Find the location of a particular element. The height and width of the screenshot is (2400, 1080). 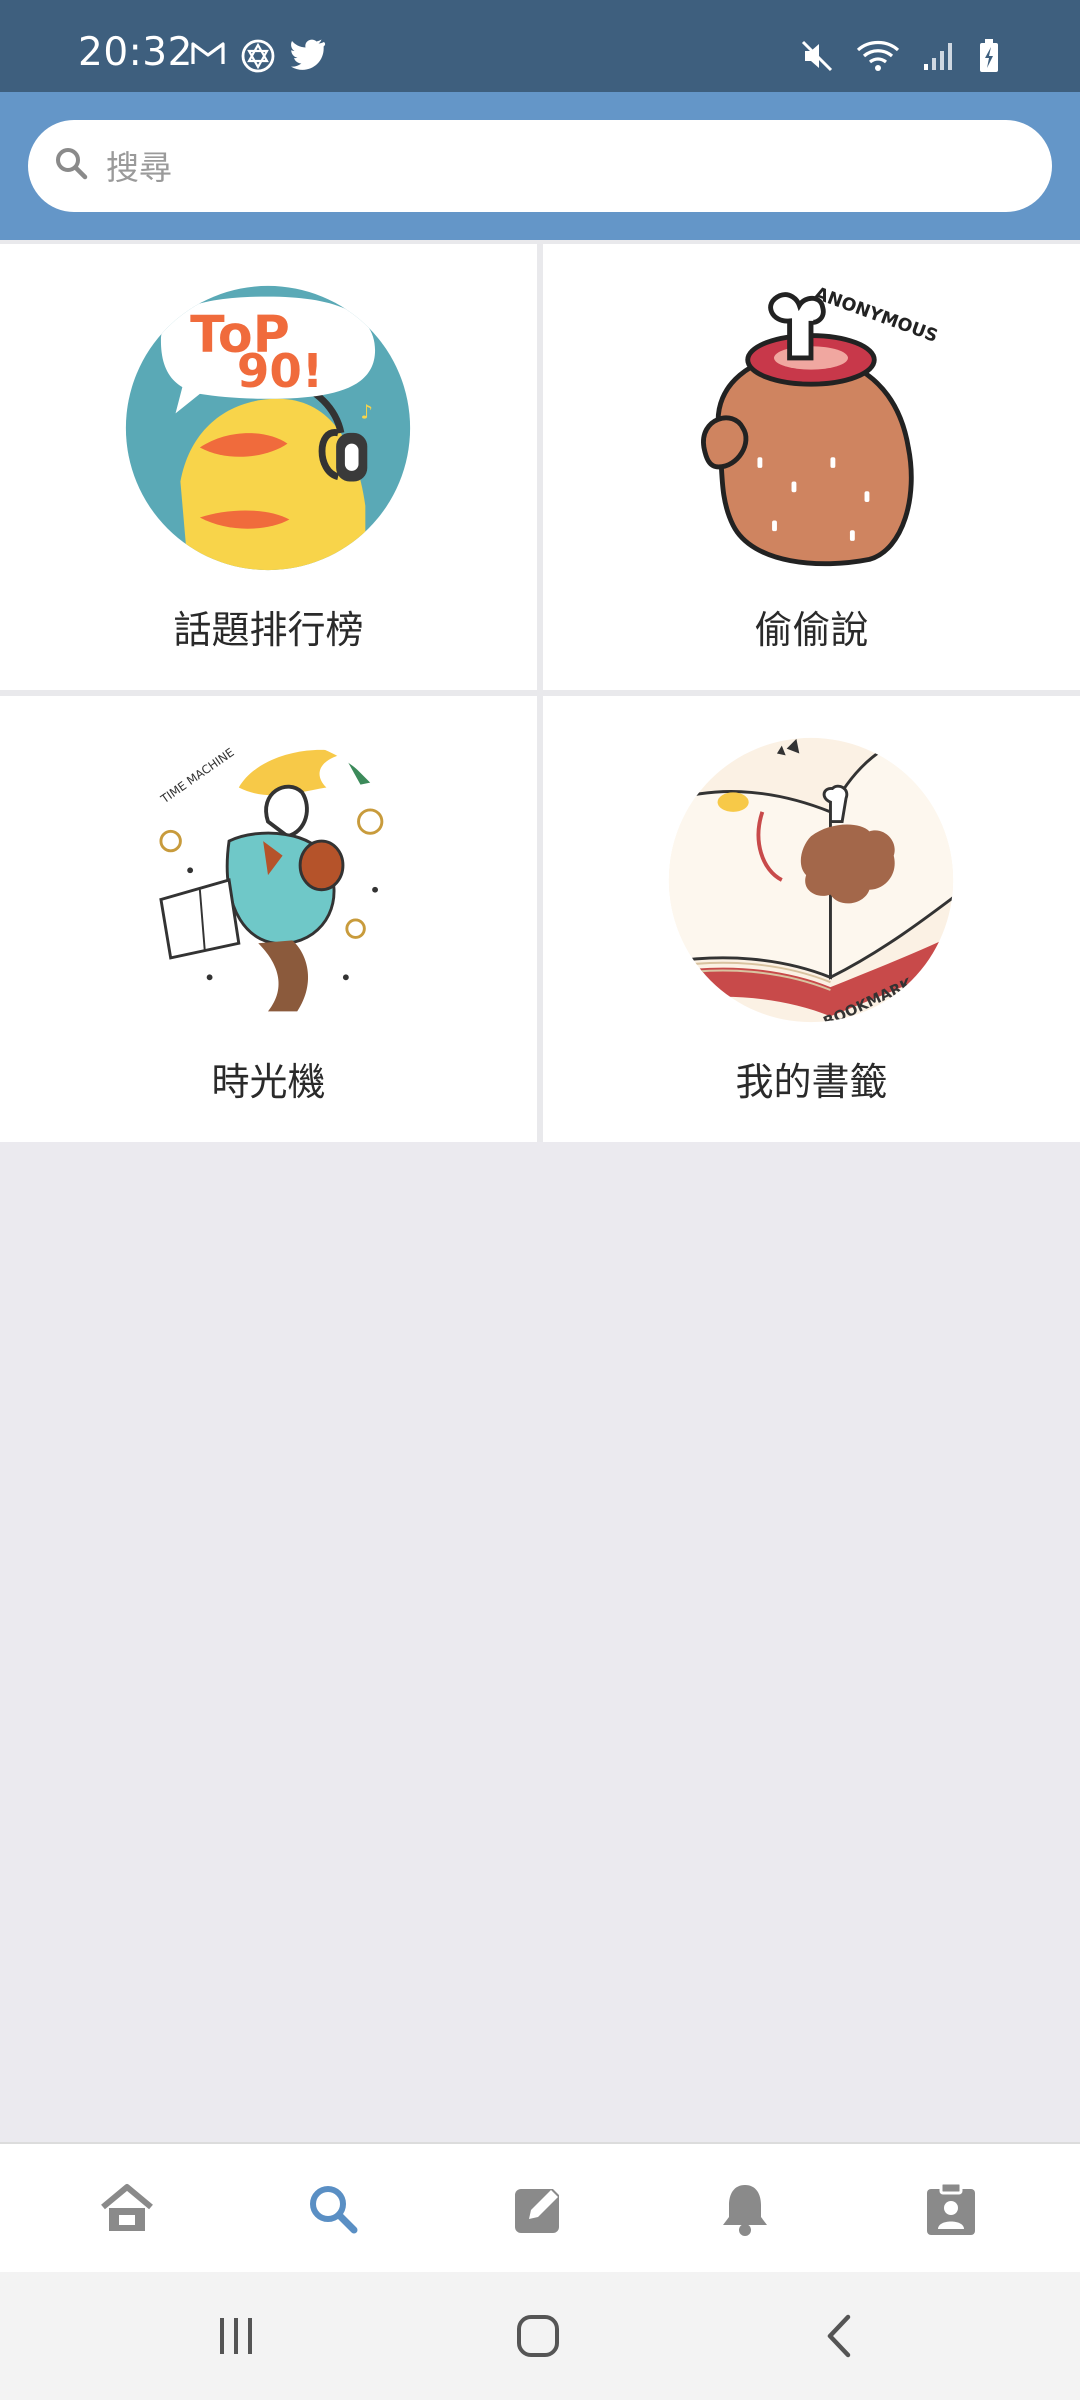

wifi-icon is located at coordinates (878, 55).